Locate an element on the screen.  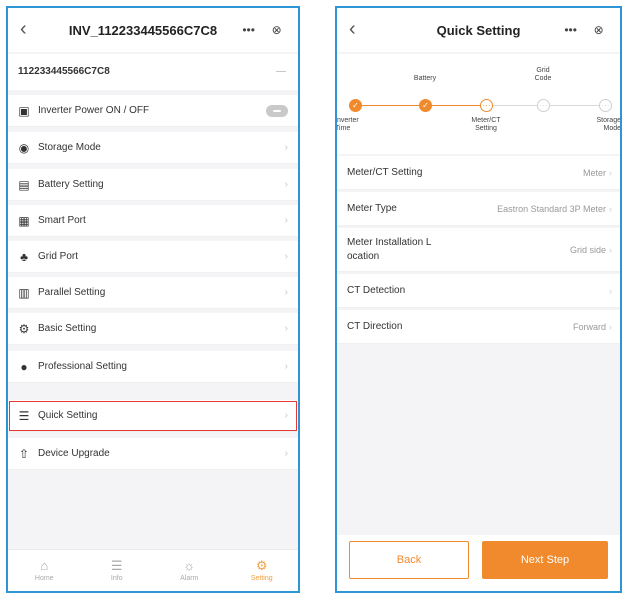
row-label: CT Detection is located at coordinates (376, 290).